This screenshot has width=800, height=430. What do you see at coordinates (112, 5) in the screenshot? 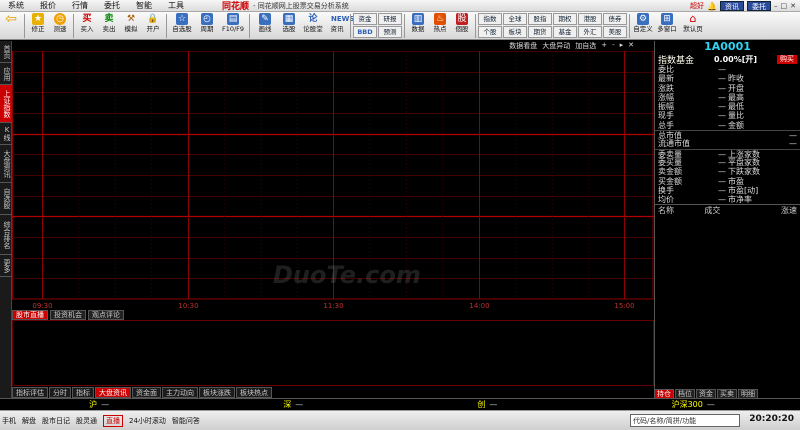
I see `menu-order: 委托` at bounding box center [112, 5].